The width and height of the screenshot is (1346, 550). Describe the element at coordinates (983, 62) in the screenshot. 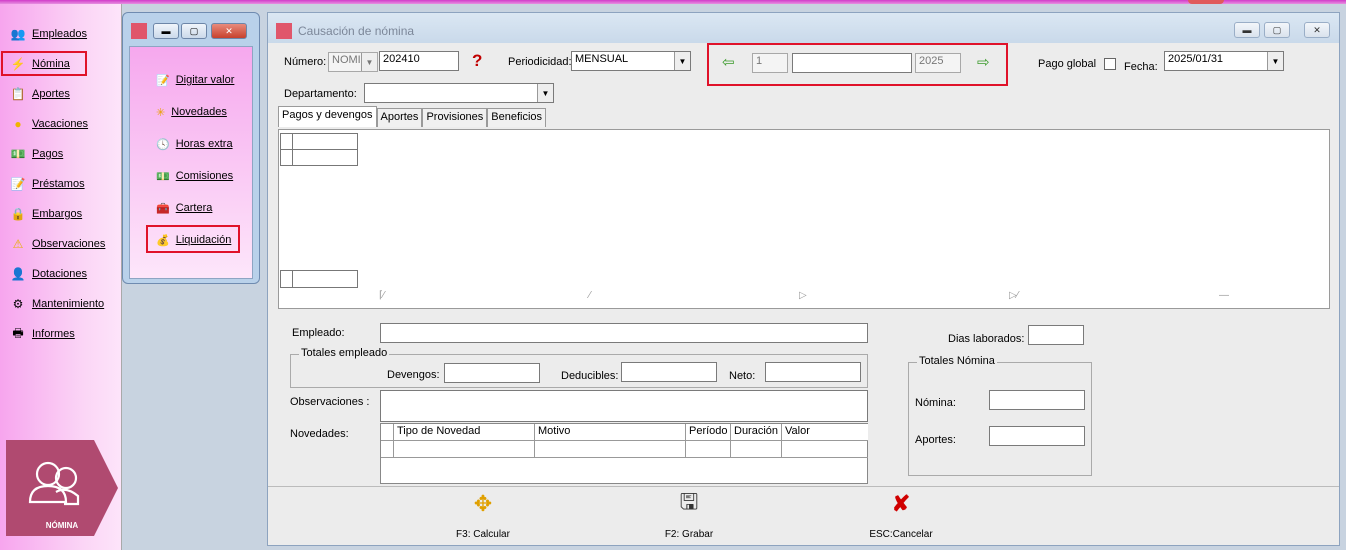

I see `next-period-arrow-icon: ⇨` at that location.